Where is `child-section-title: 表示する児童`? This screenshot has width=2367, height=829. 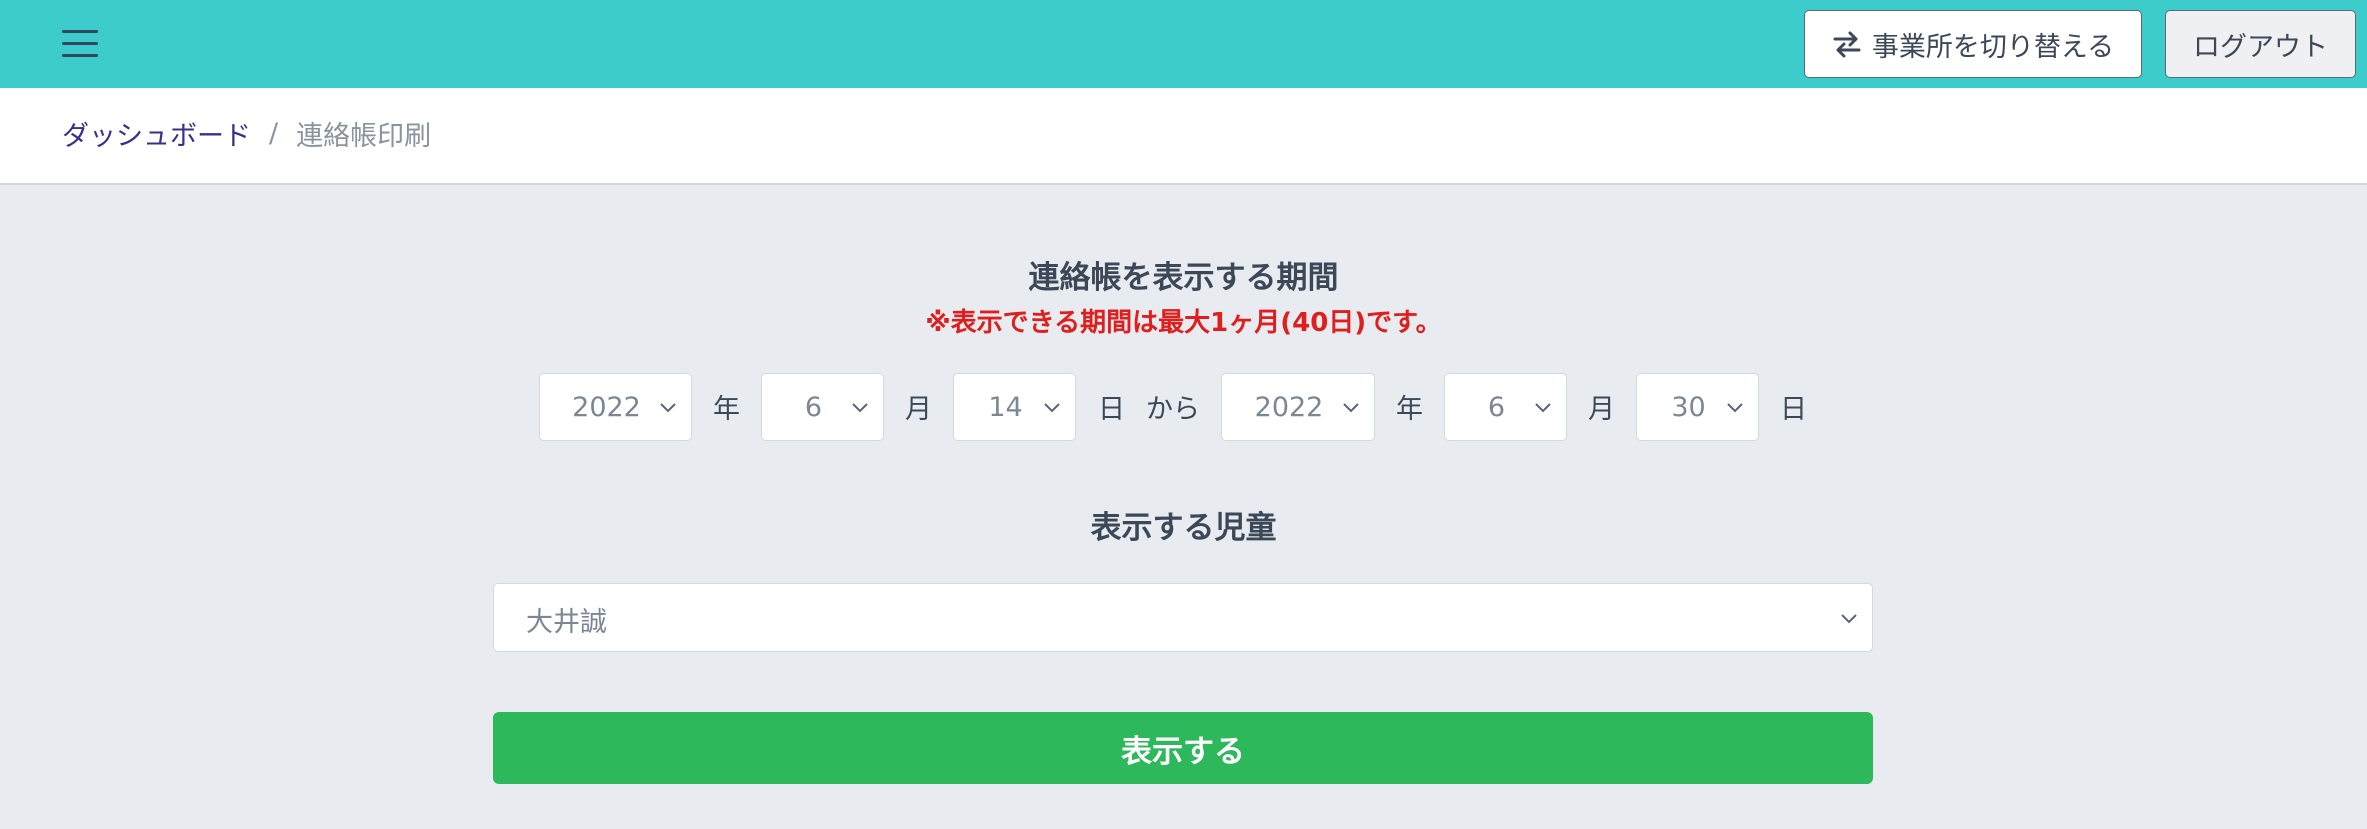 child-section-title: 表示する児童 is located at coordinates (1183, 528).